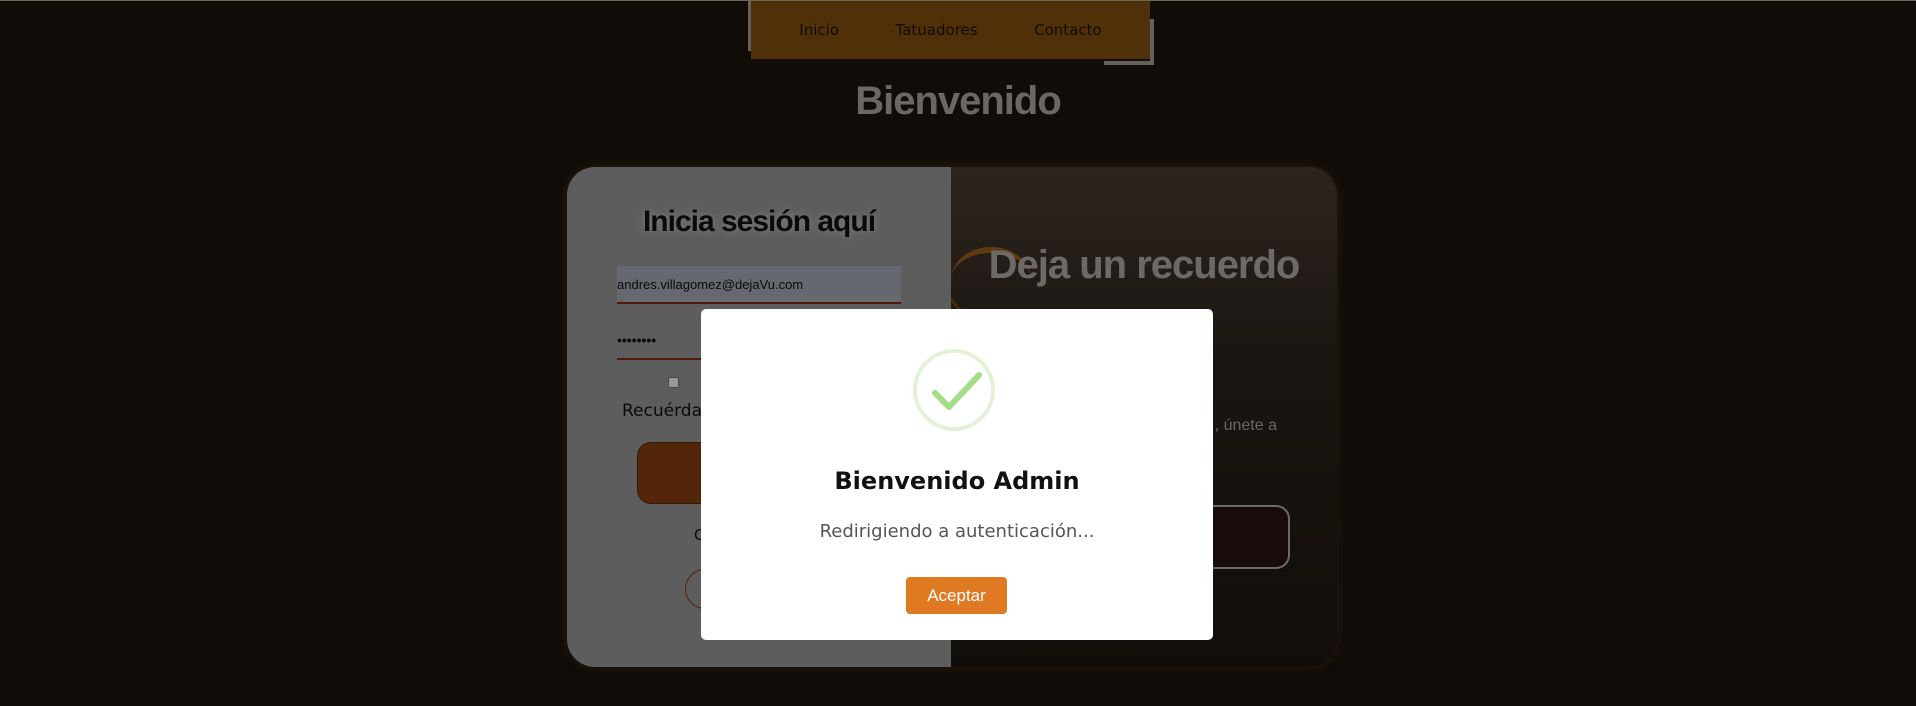 This screenshot has width=1916, height=706. Describe the element at coordinates (956, 595) in the screenshot. I see `accept-button: Aceptar` at that location.